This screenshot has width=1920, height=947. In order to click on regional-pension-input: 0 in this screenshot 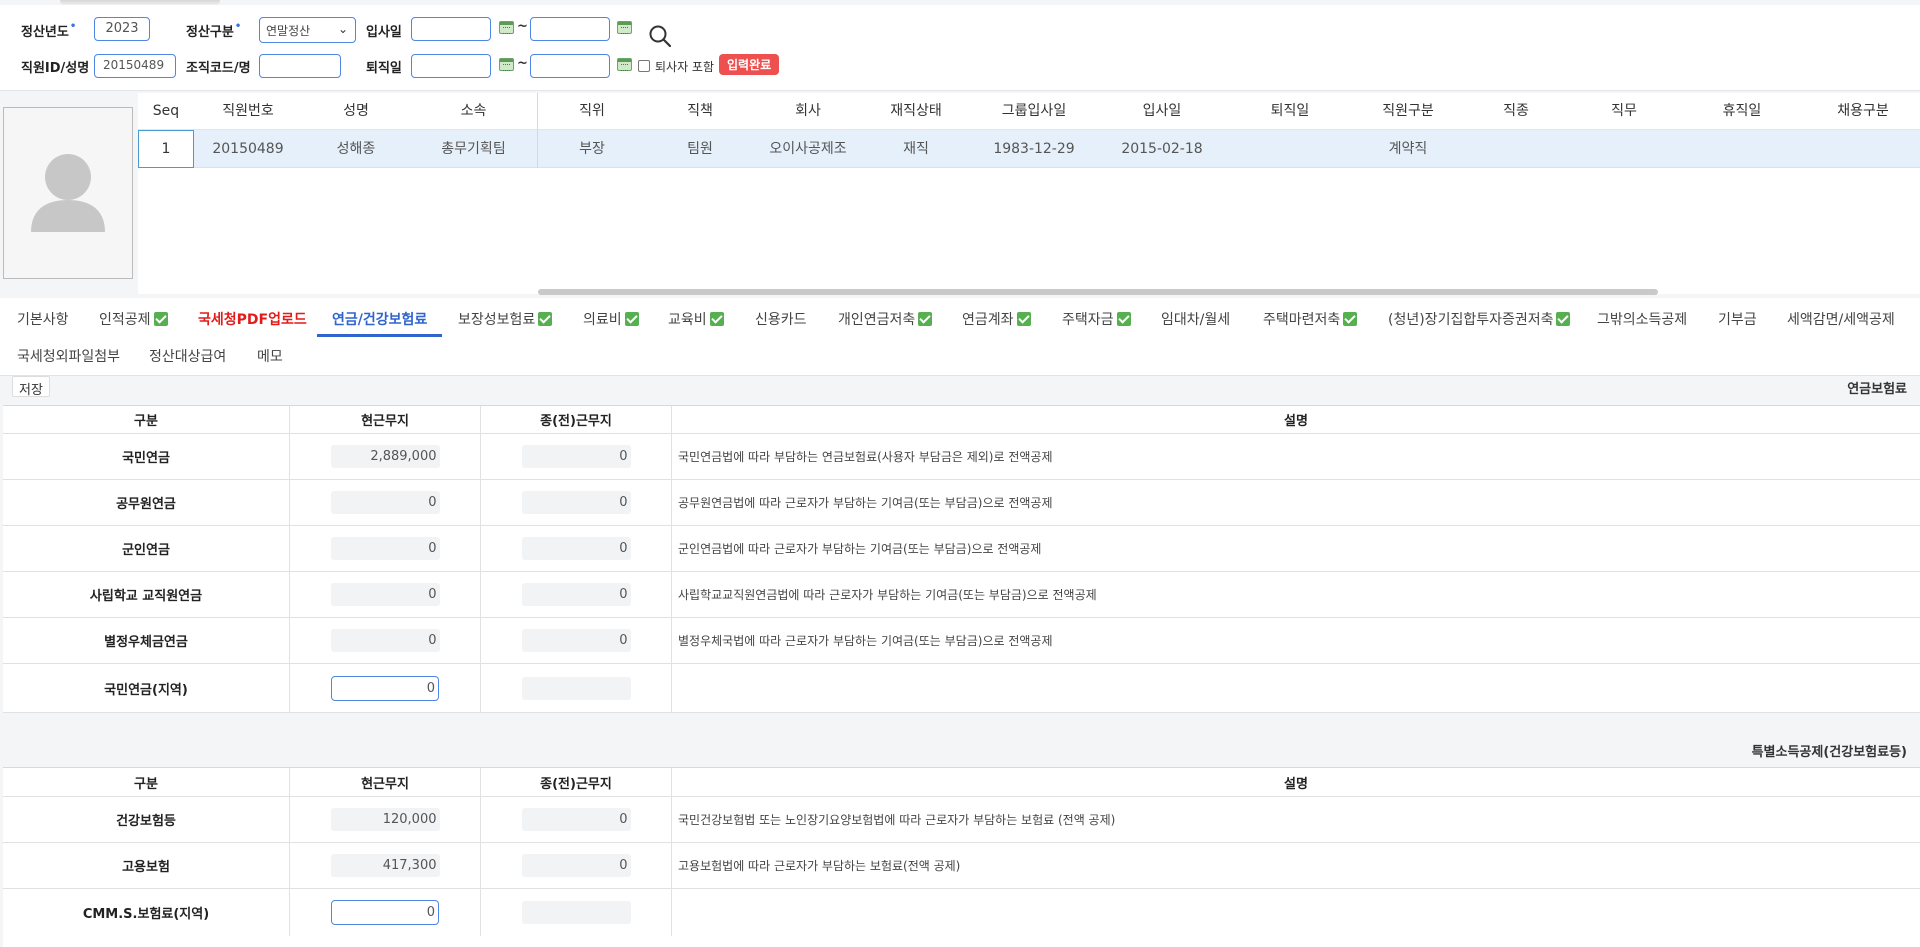, I will do `click(385, 688)`.